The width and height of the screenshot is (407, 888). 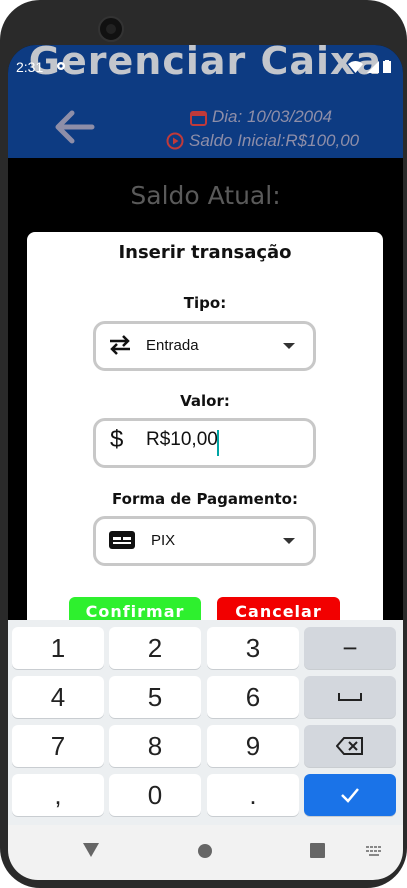 I want to click on key-8: 8, so click(x=155, y=746).